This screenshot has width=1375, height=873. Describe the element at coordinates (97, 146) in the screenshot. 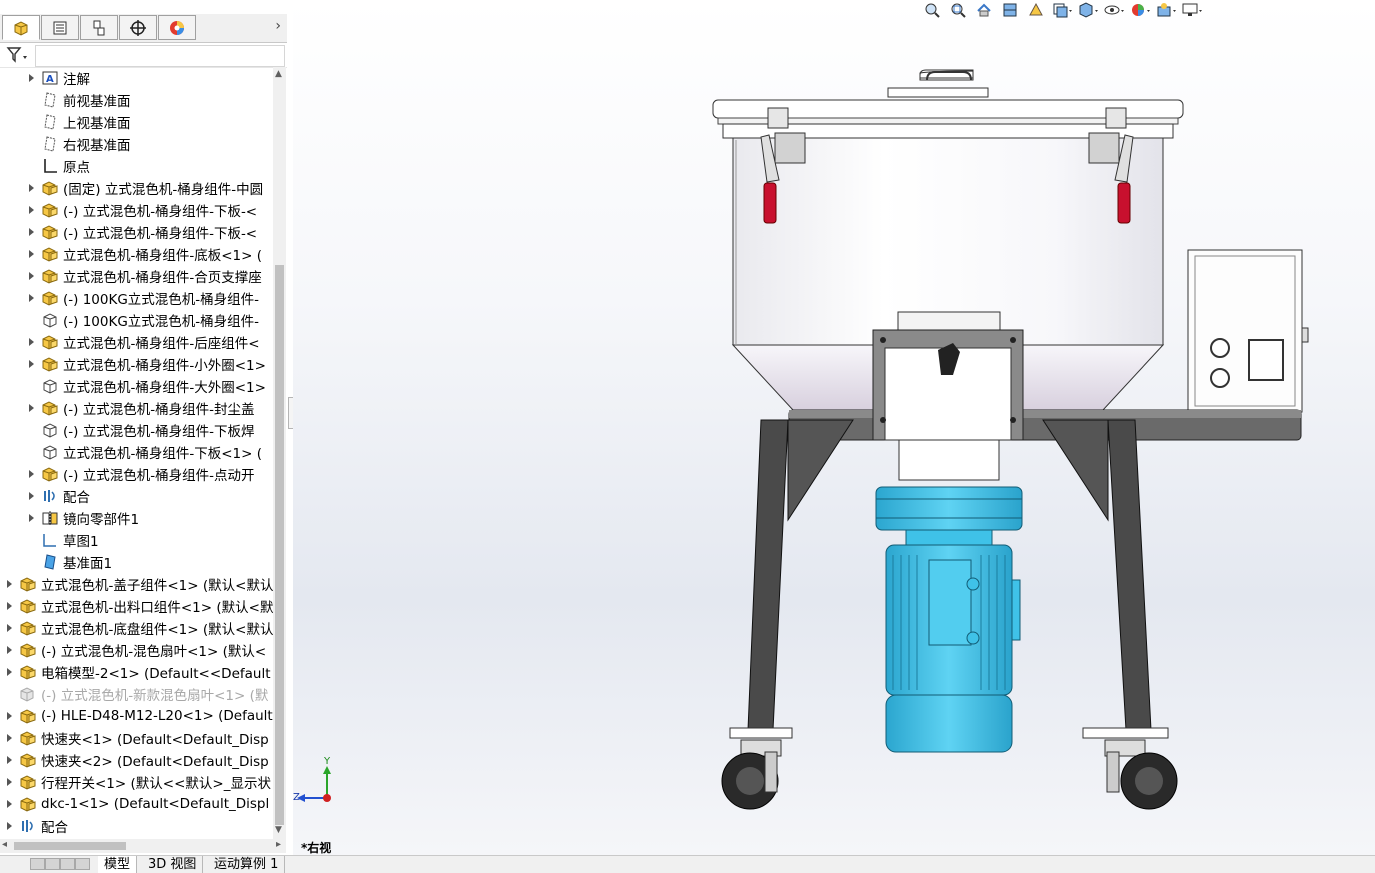

I see `tree-item-label: 右视基准面` at that location.